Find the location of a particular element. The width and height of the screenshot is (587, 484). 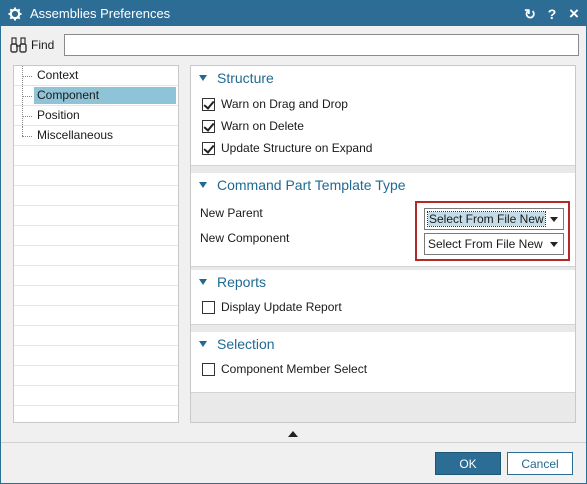

tree-item-miscellaneous: Miscellaneous is located at coordinates (96, 135).